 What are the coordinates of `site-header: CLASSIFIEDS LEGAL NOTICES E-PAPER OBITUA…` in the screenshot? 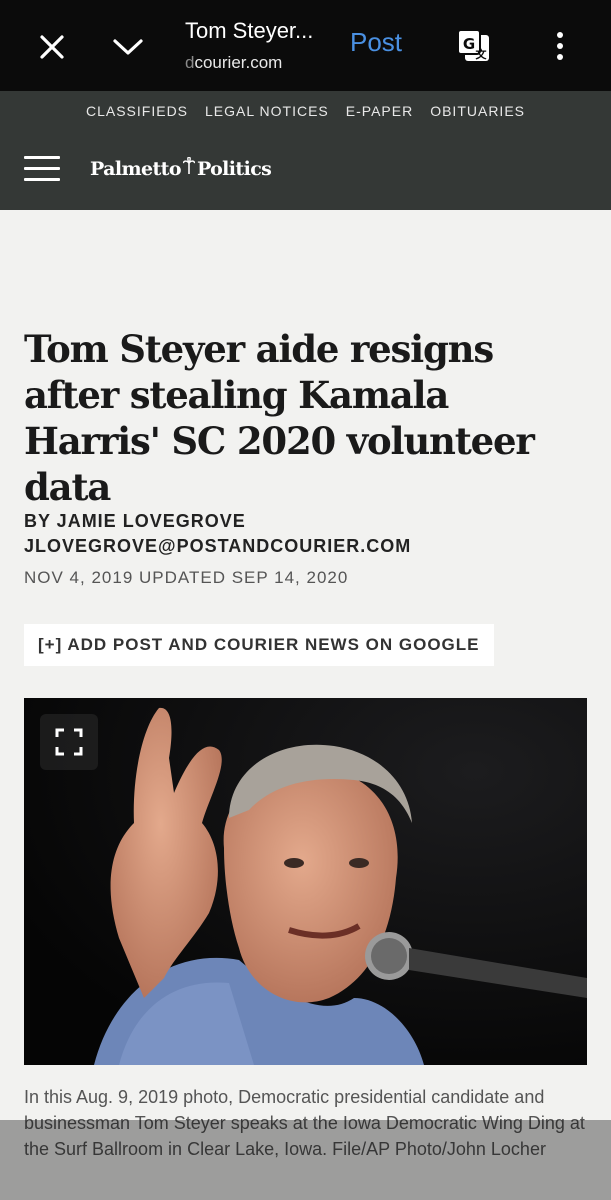 It's located at (305, 150).